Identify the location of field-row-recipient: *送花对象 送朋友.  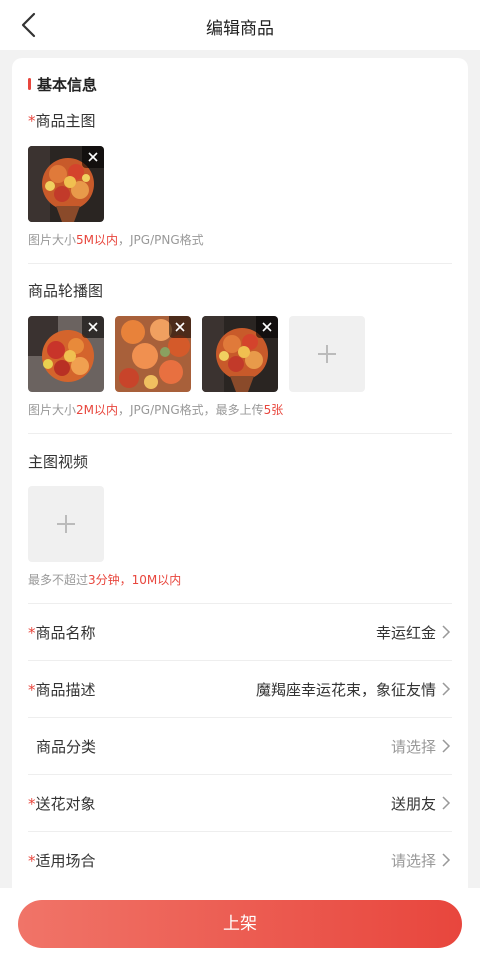
(240, 803).